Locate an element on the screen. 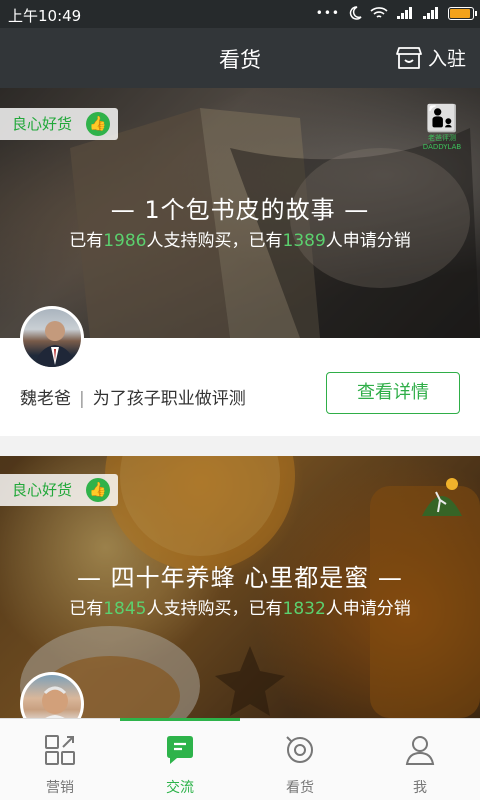 The width and height of the screenshot is (480, 800). family-icon: 👨‍👦 is located at coordinates (442, 119).